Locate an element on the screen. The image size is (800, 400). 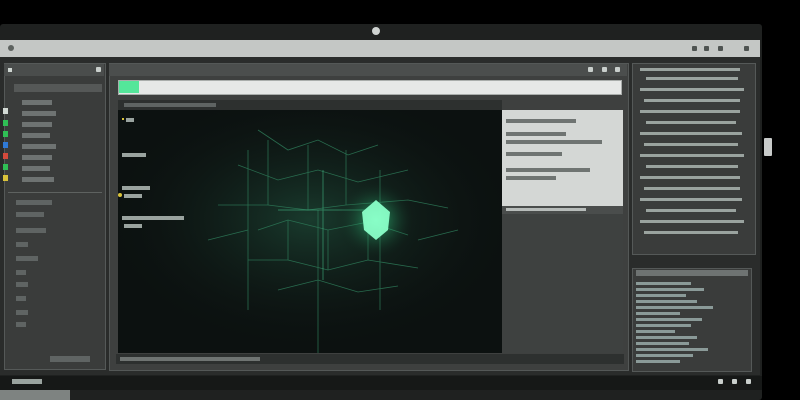
left-panel-header is located at coordinates (54, 70).